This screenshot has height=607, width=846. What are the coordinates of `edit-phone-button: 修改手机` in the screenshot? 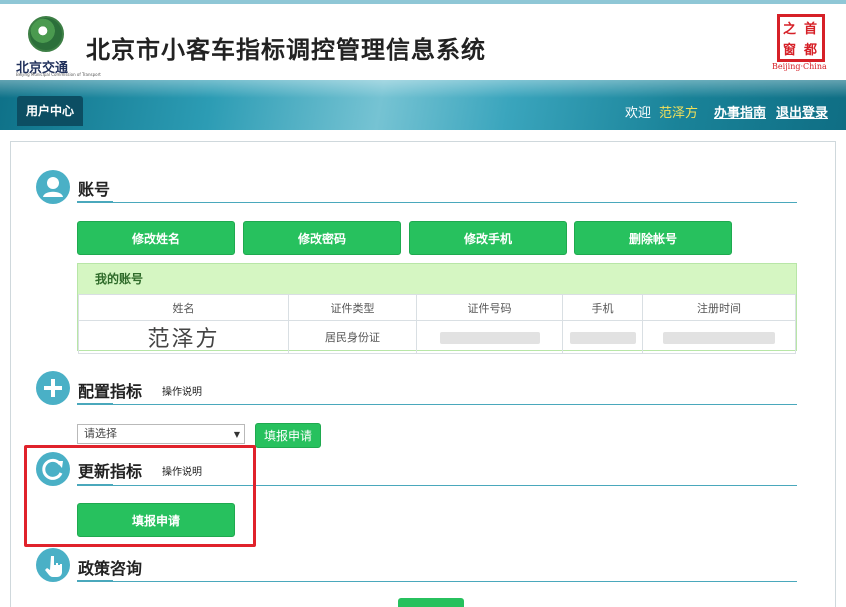 It's located at (488, 238).